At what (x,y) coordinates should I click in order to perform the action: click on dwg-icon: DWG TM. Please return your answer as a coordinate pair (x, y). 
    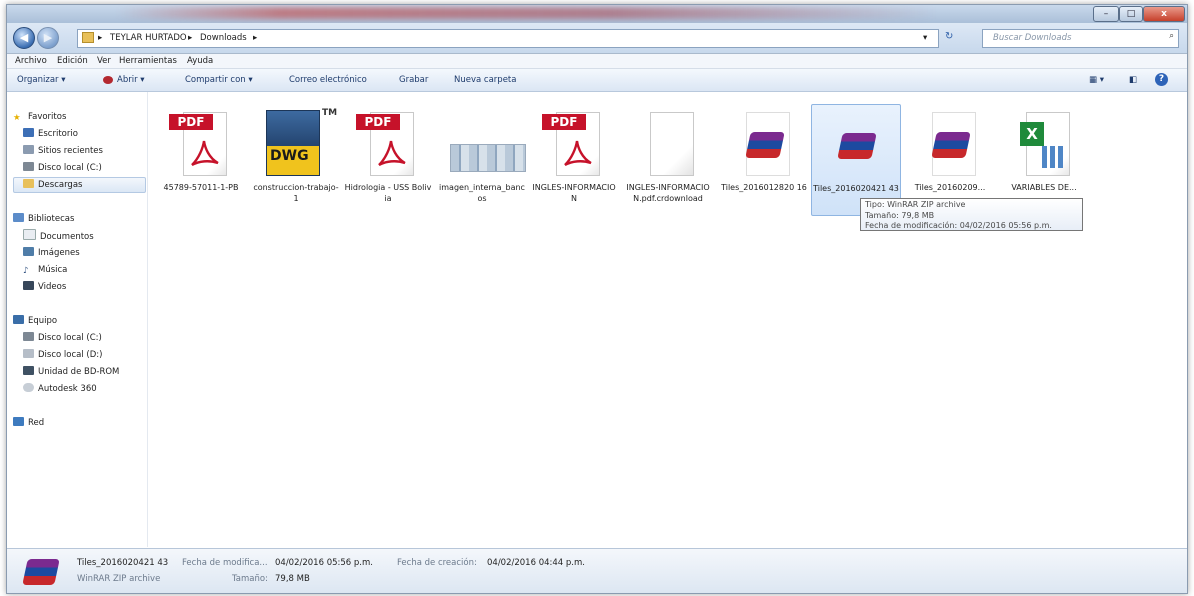
    Looking at the image, I should click on (300, 142).